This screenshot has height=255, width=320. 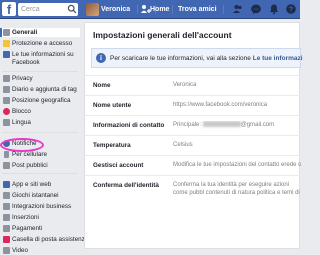 What do you see at coordinates (30, 165) in the screenshot?
I see `sidebar-item-label: Post pubblici` at bounding box center [30, 165].